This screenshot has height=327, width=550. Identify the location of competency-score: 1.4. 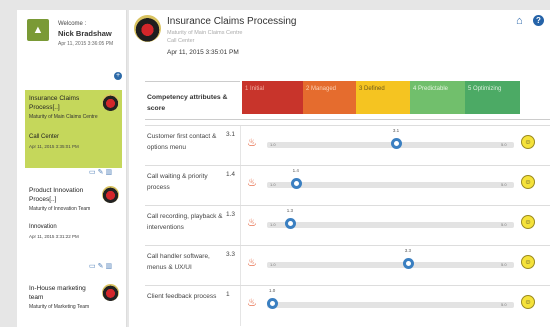
(231, 174).